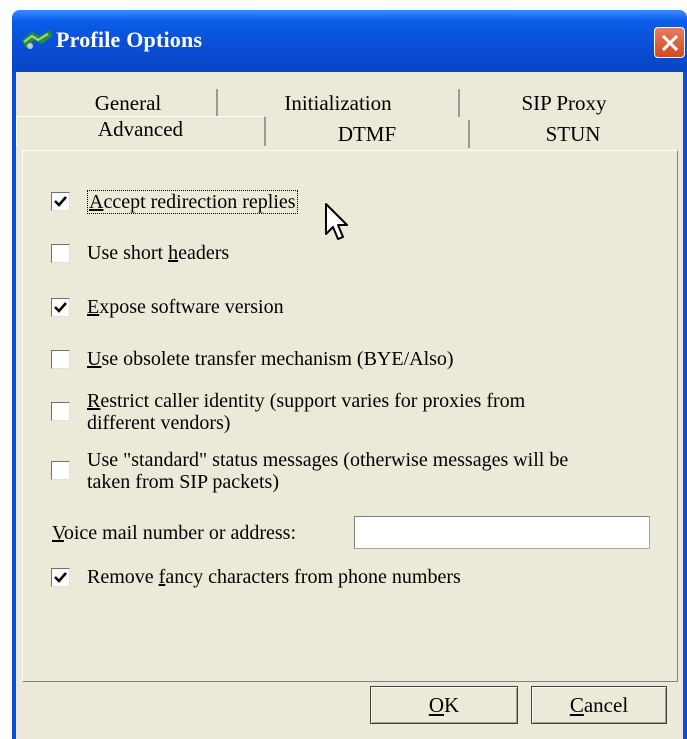 The width and height of the screenshot is (687, 739). What do you see at coordinates (129, 103) in the screenshot?
I see `tab-general: General` at bounding box center [129, 103].